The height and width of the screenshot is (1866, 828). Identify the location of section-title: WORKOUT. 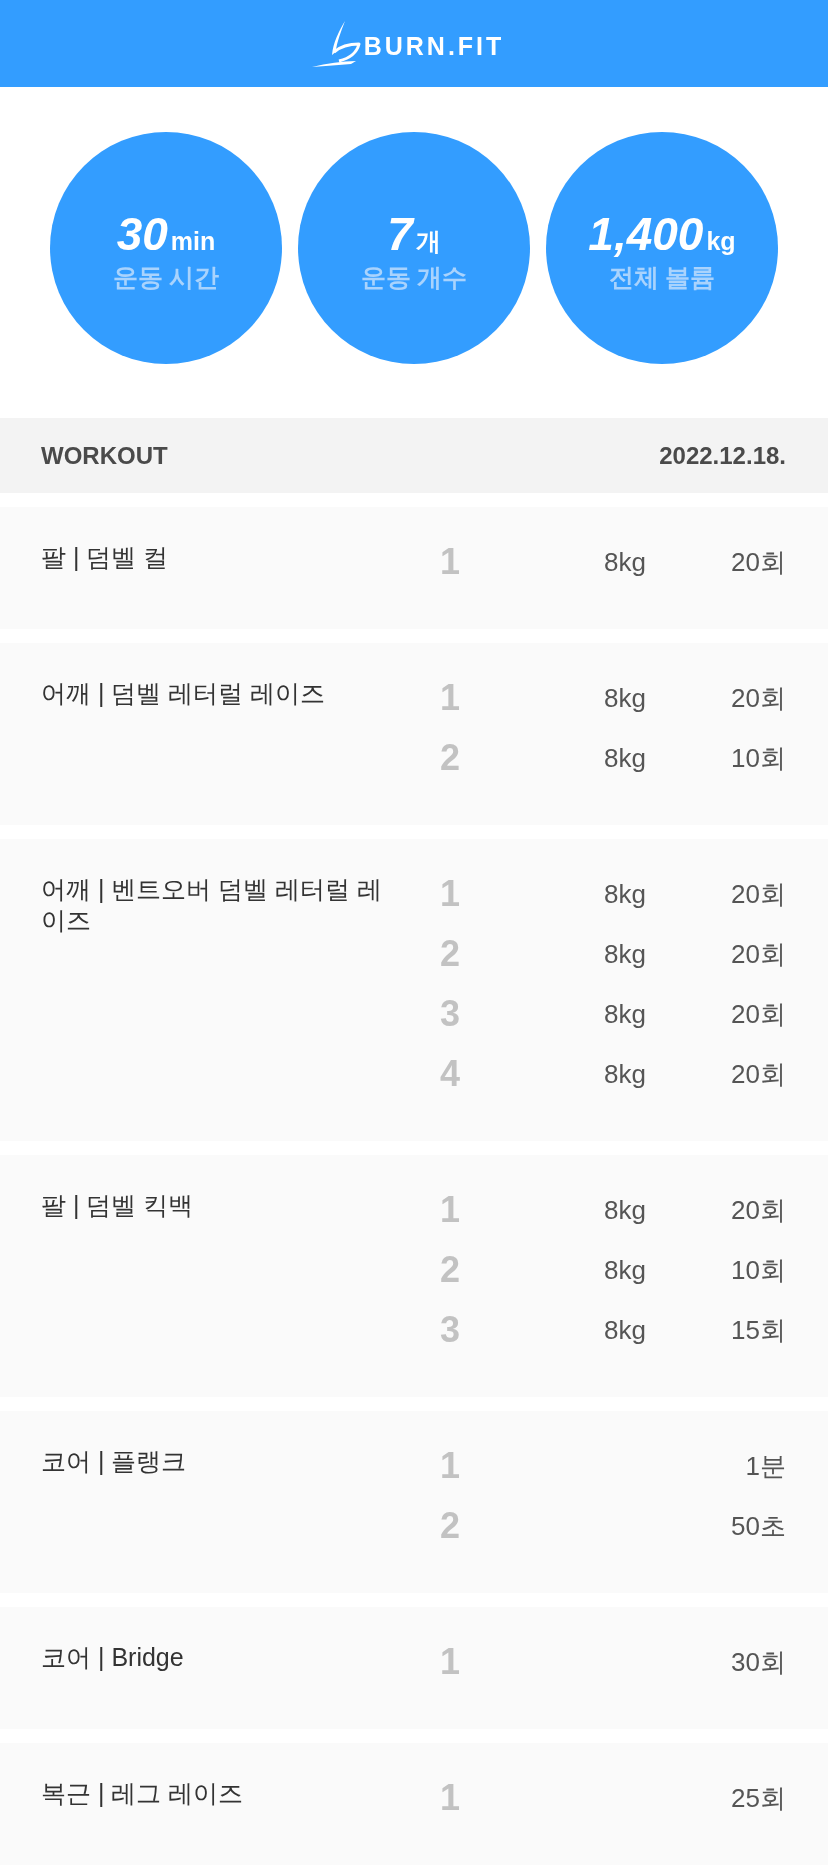
(104, 455).